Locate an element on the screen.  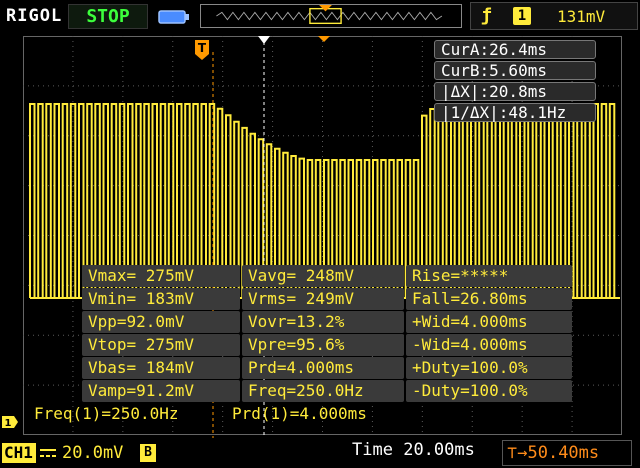
trigger-position-arrow-icon is located at coordinates (324, 39).